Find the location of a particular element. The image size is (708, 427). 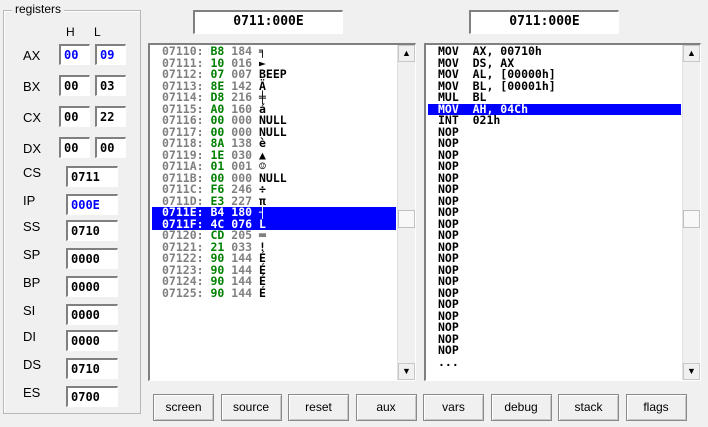

register-es: 0700 is located at coordinates (92, 396).